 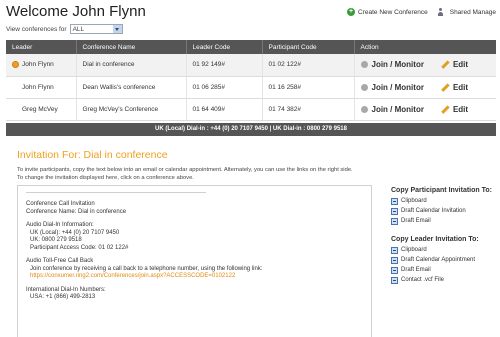 I want to click on col-leader: Leader, so click(x=41, y=47).